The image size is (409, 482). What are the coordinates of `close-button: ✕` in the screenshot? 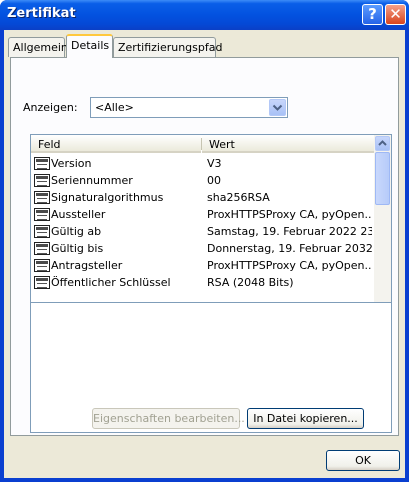 It's located at (395, 14).